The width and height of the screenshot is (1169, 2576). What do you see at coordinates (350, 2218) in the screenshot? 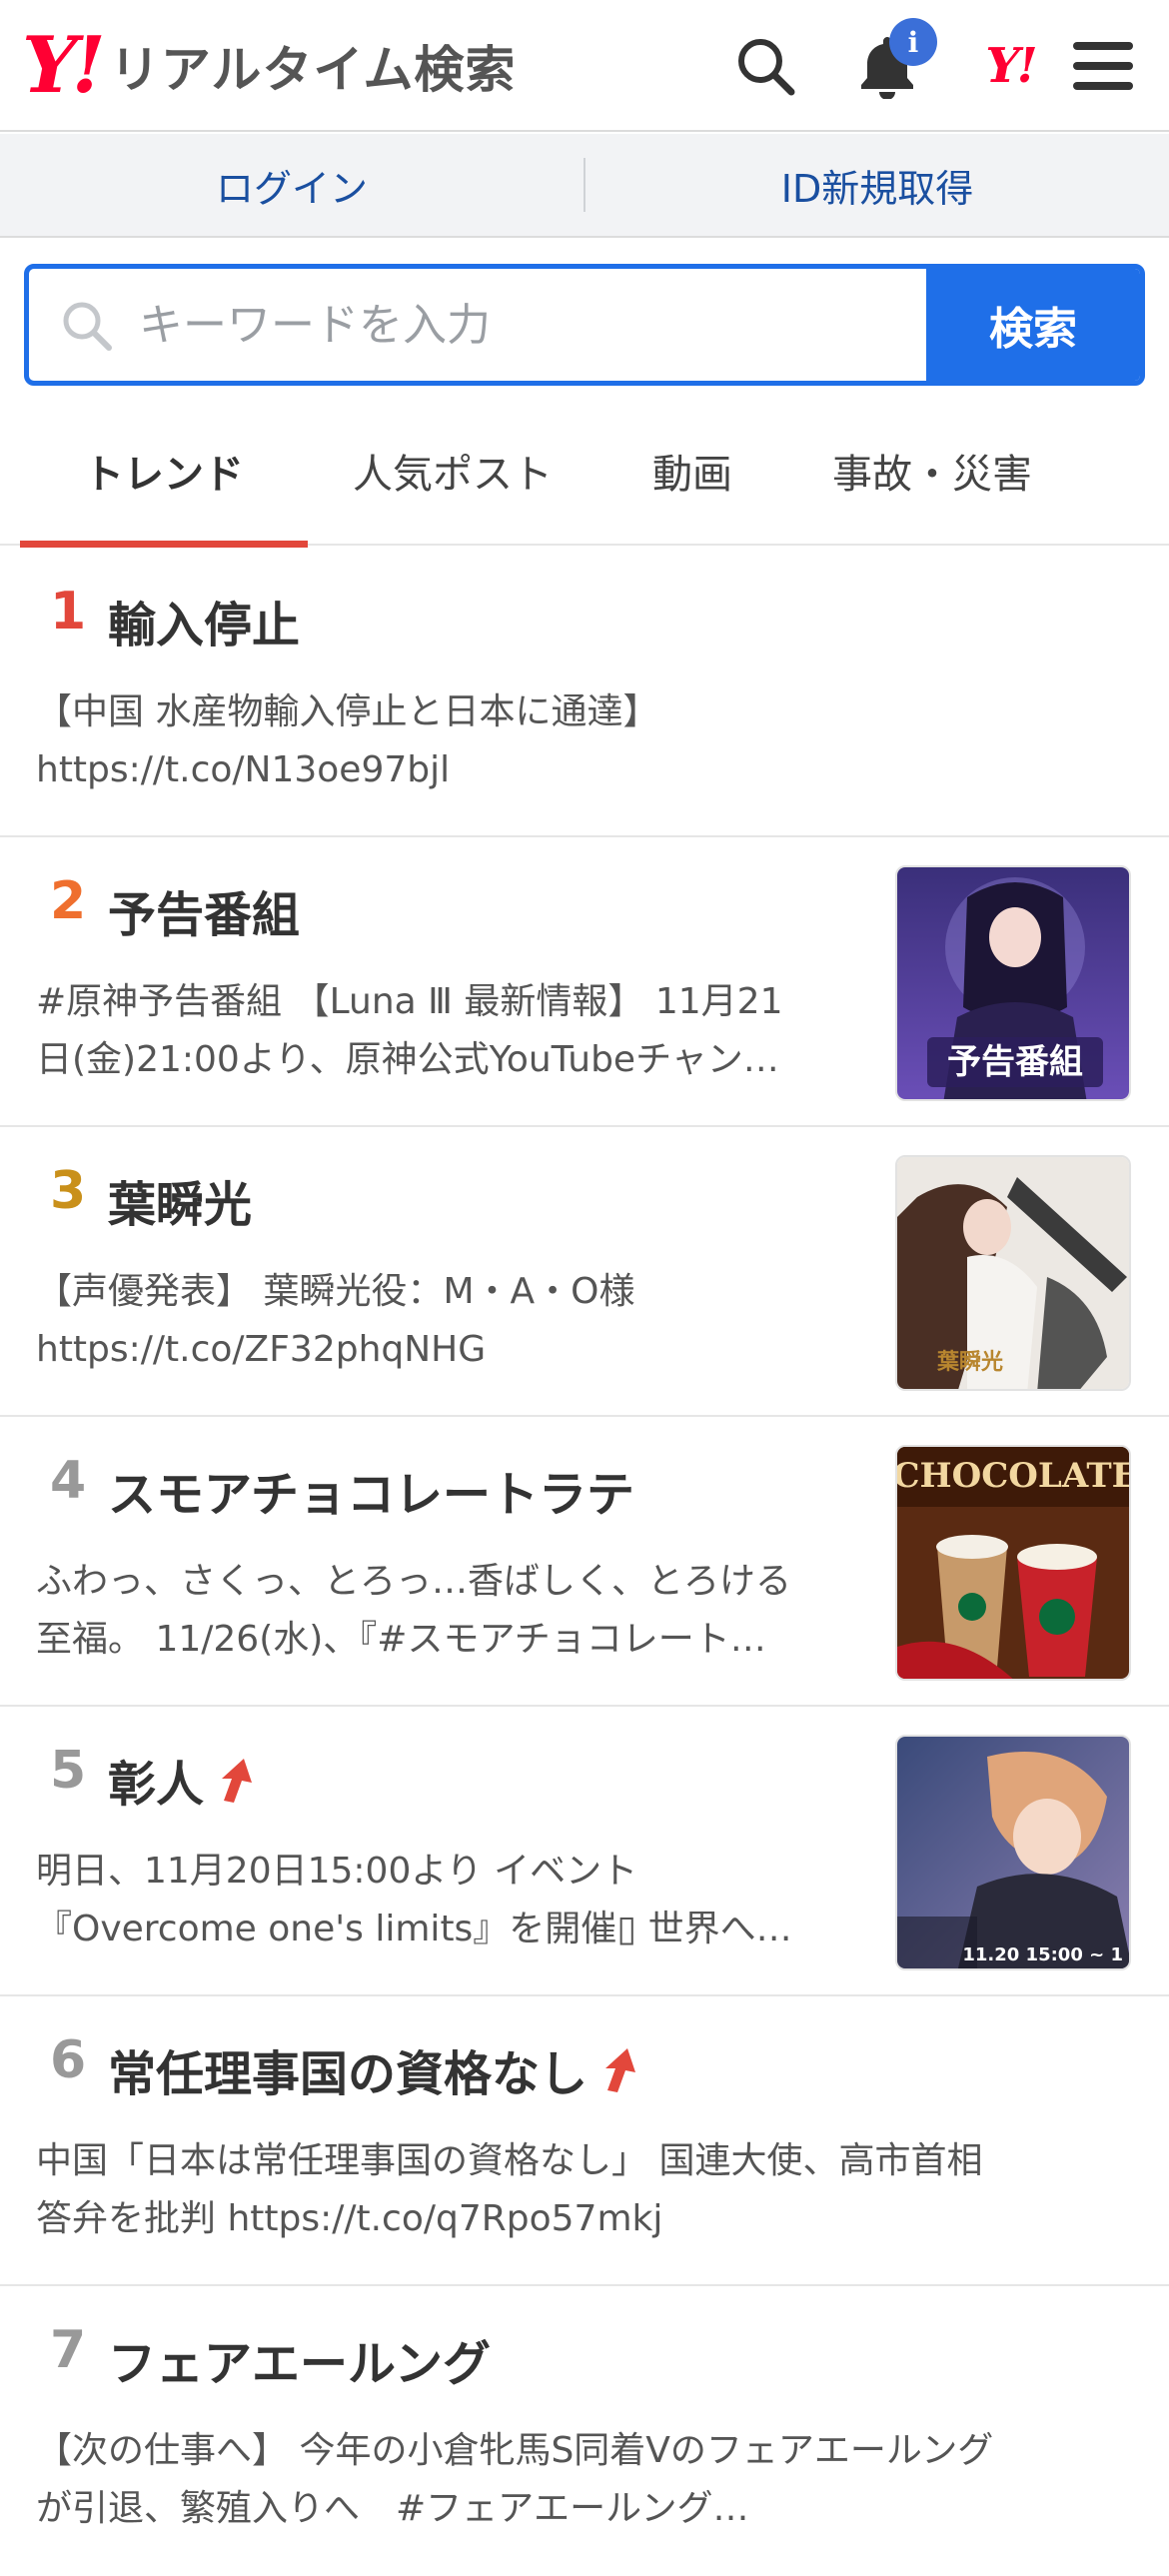
I see `trend-desc-line: 答弁を批判 https://t.co/q7Rpo57mkj` at bounding box center [350, 2218].